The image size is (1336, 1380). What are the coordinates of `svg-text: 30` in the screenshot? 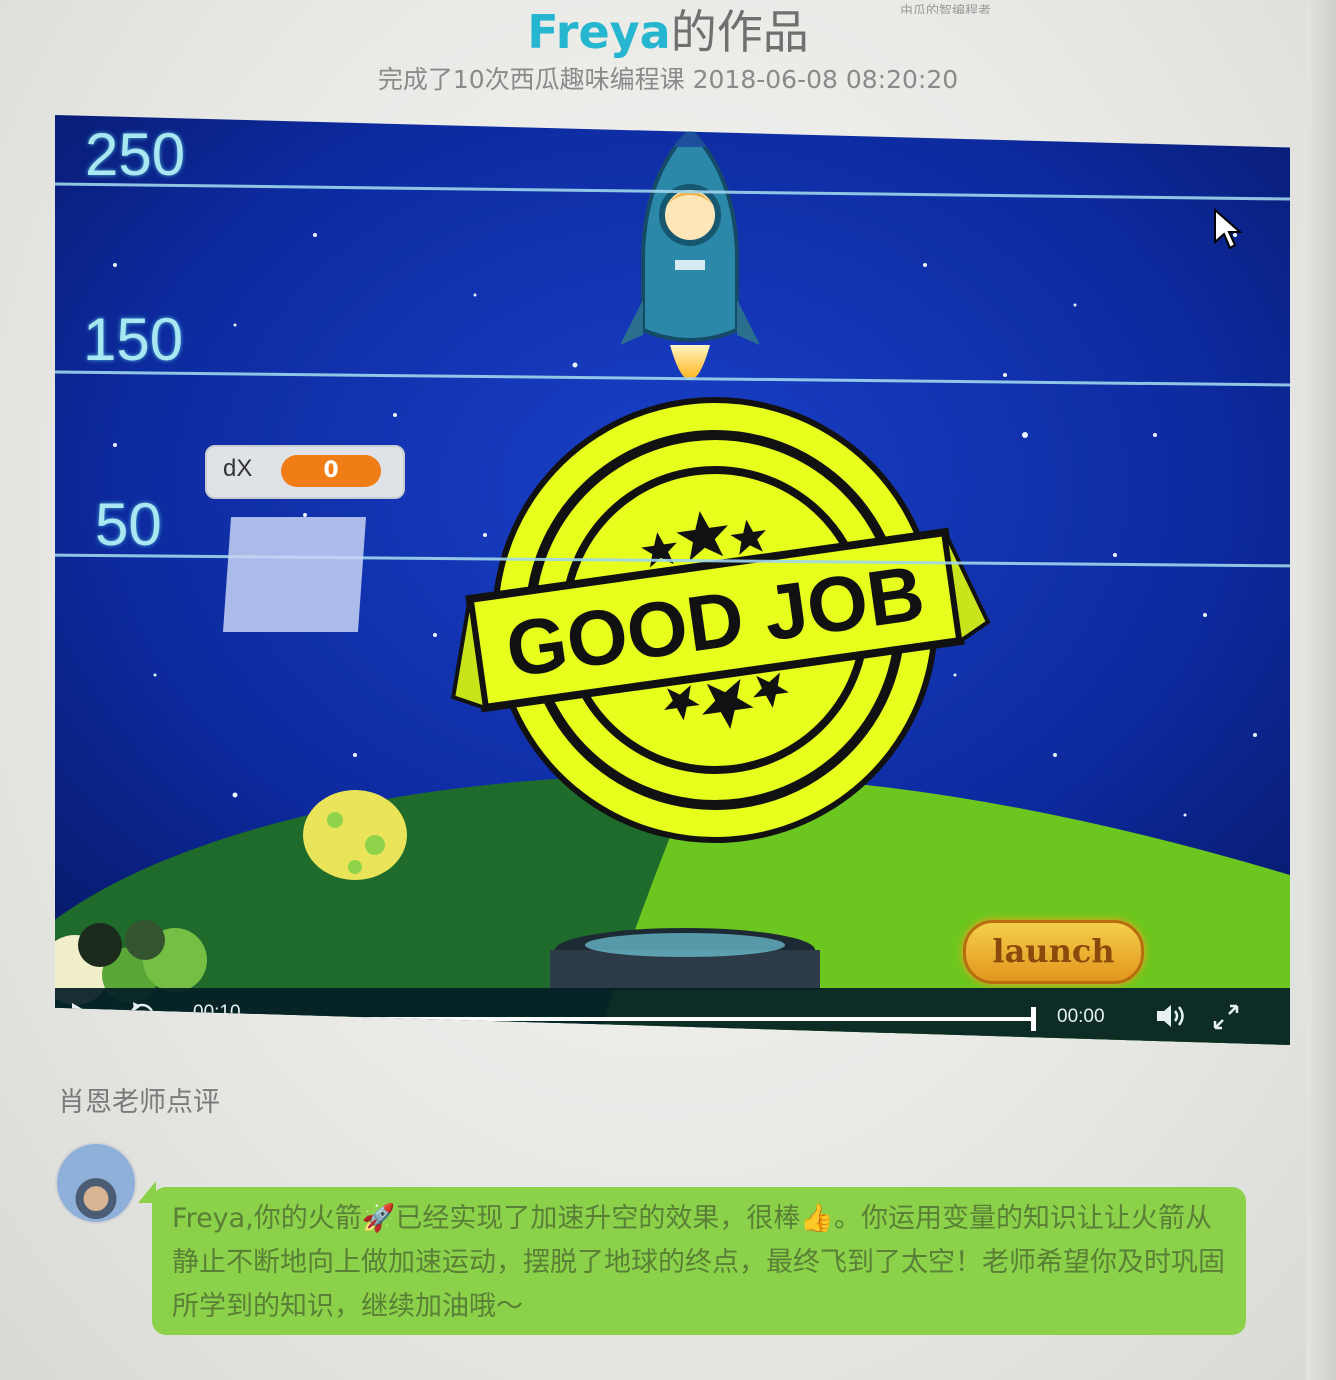 It's located at (142, 1017).